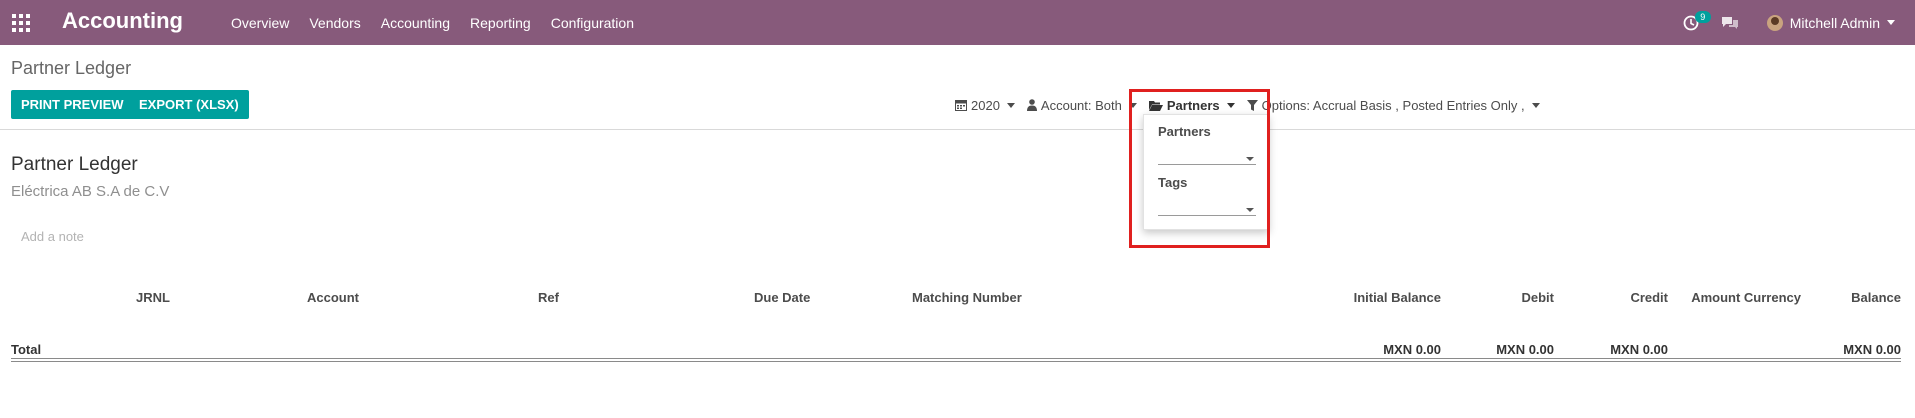  I want to click on account-filter-label: Account: Both, so click(1081, 105).